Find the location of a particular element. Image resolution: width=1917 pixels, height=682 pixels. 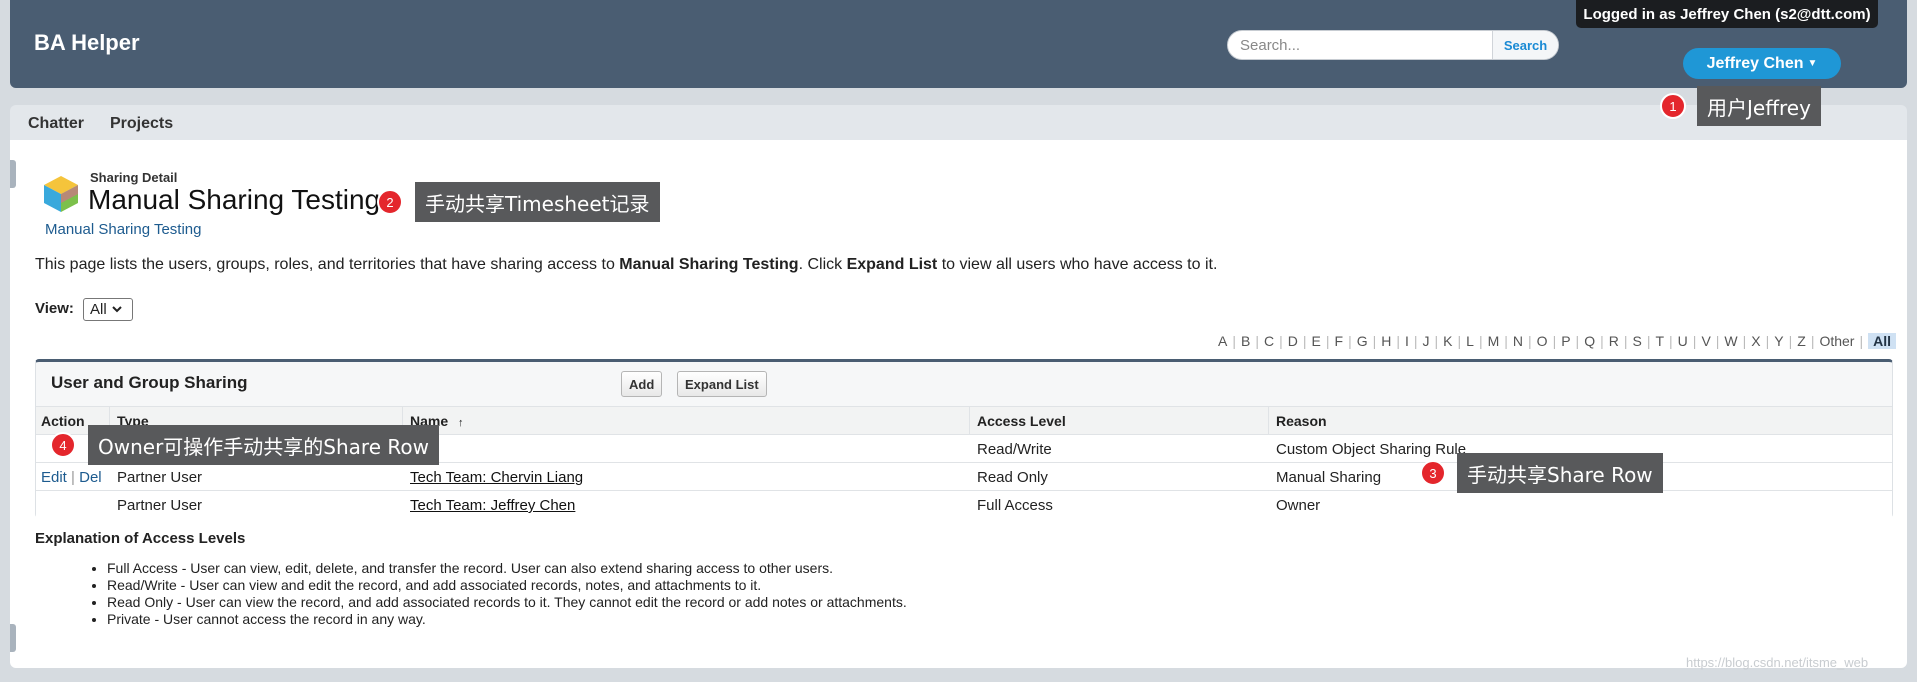

alpha-filter-b: B is located at coordinates (1245, 341).